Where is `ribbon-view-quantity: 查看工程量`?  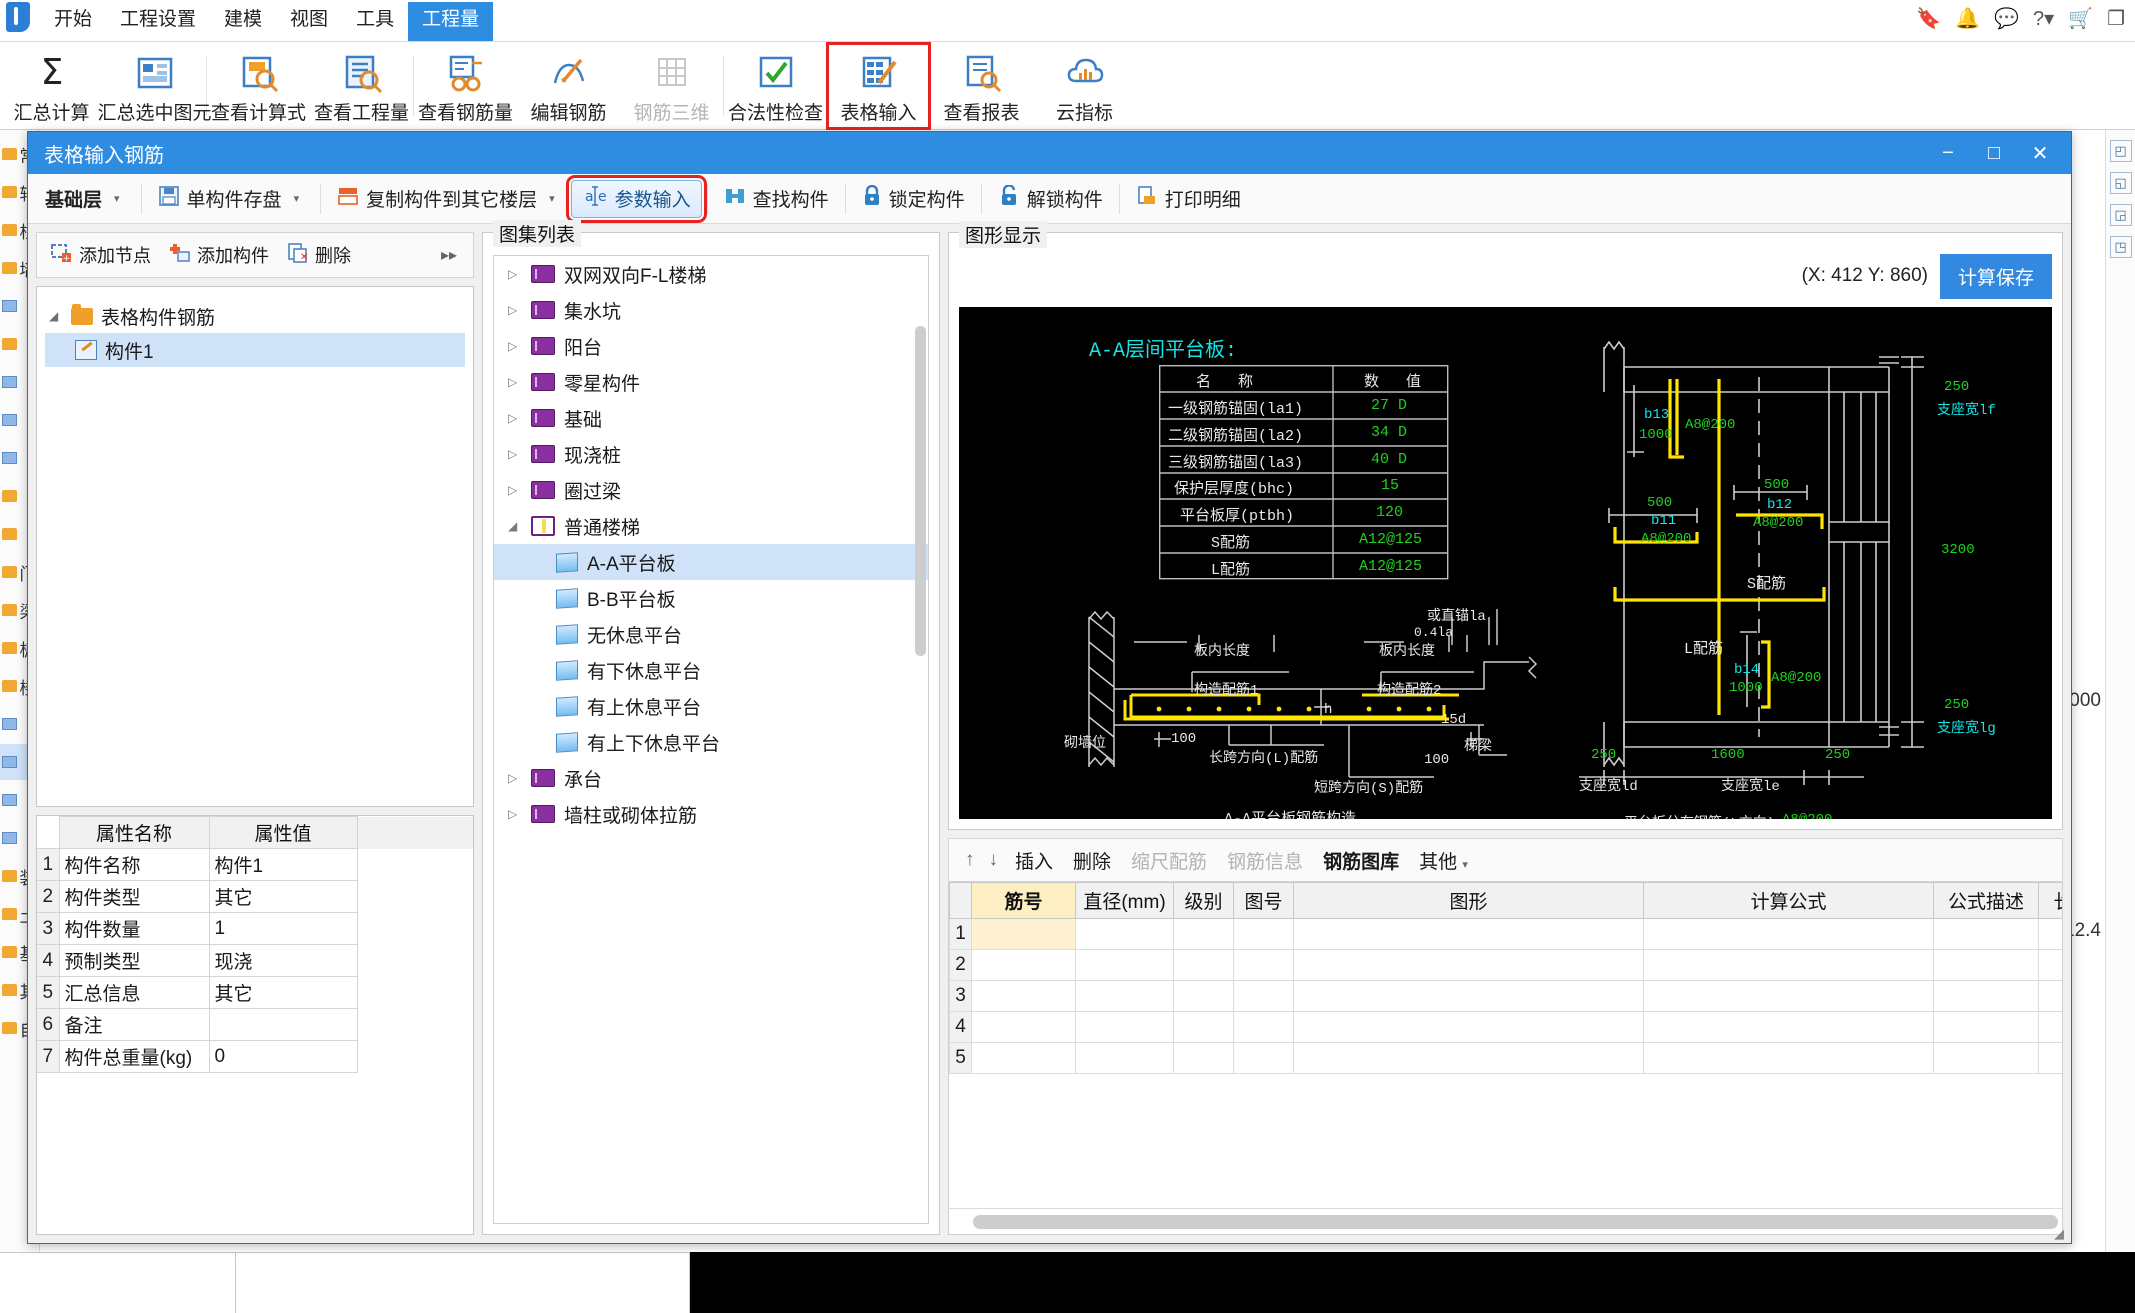 ribbon-view-quantity: 查看工程量 is located at coordinates (361, 86).